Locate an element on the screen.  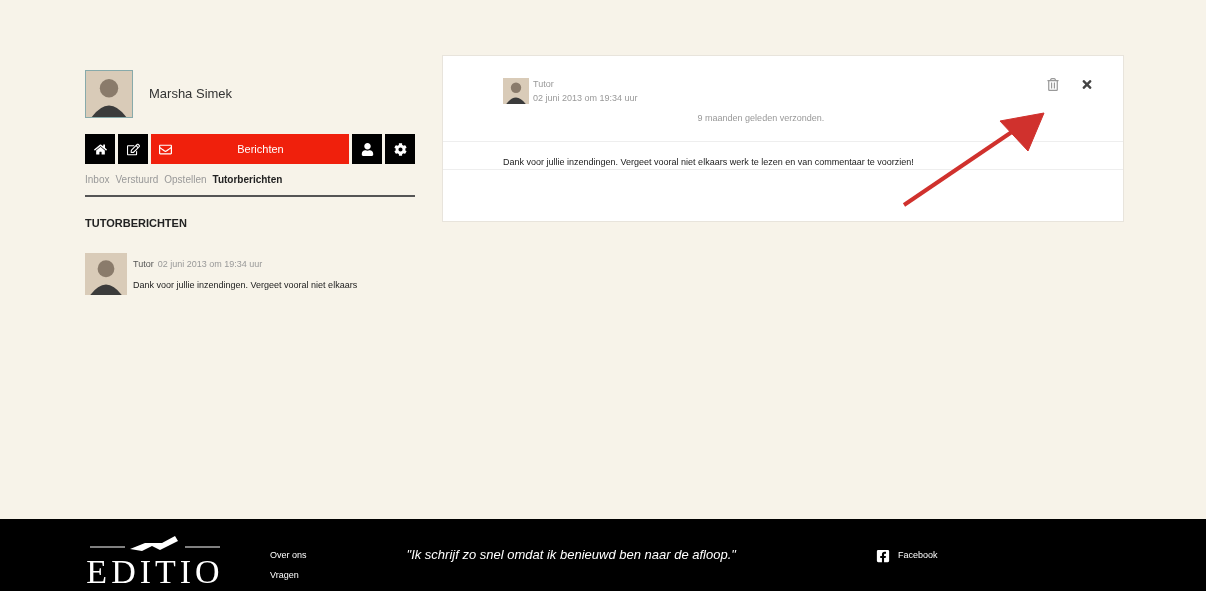
message-item: Tutor 02 juni 2013 om 19:34 uur Dank voor jullie inzendingen. Vergeet vooral niet elkaars is located at coordinates (250, 273).